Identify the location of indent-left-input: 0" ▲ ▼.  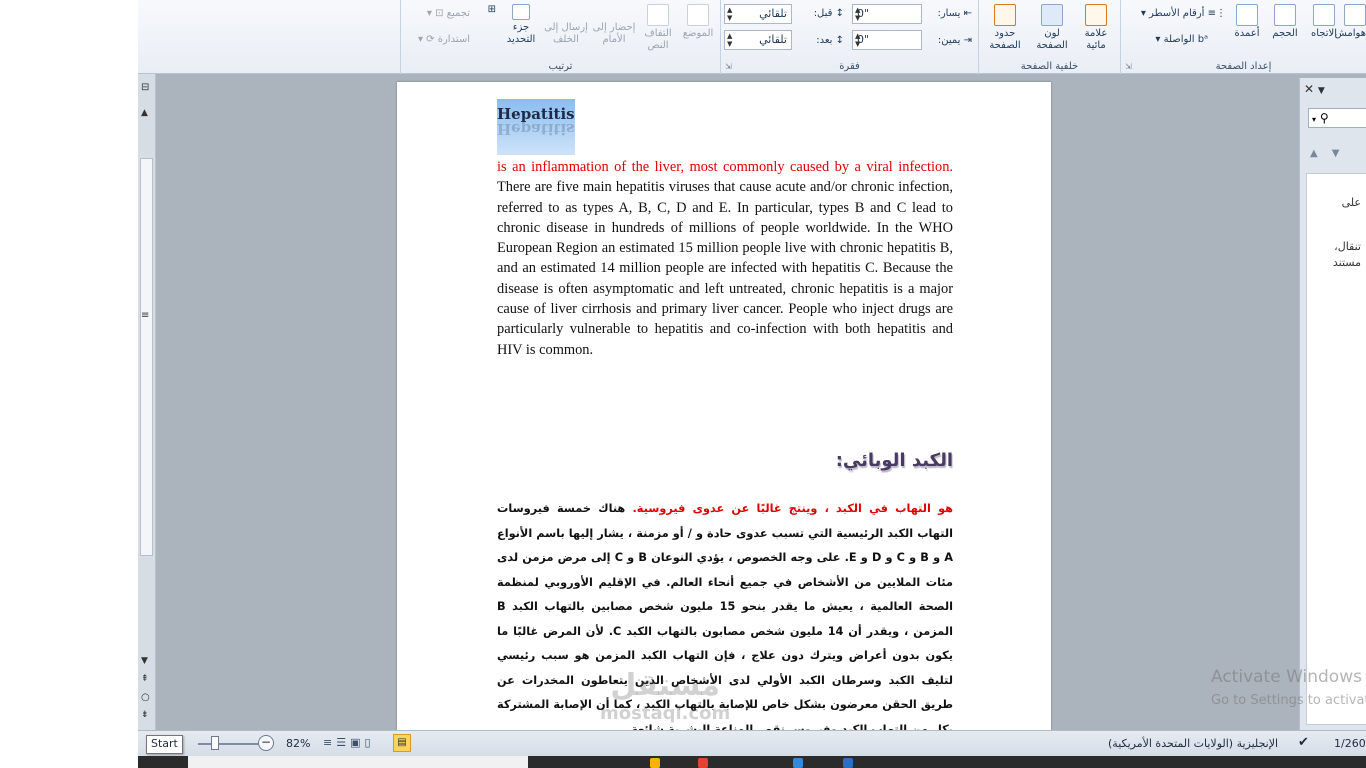
(887, 14).